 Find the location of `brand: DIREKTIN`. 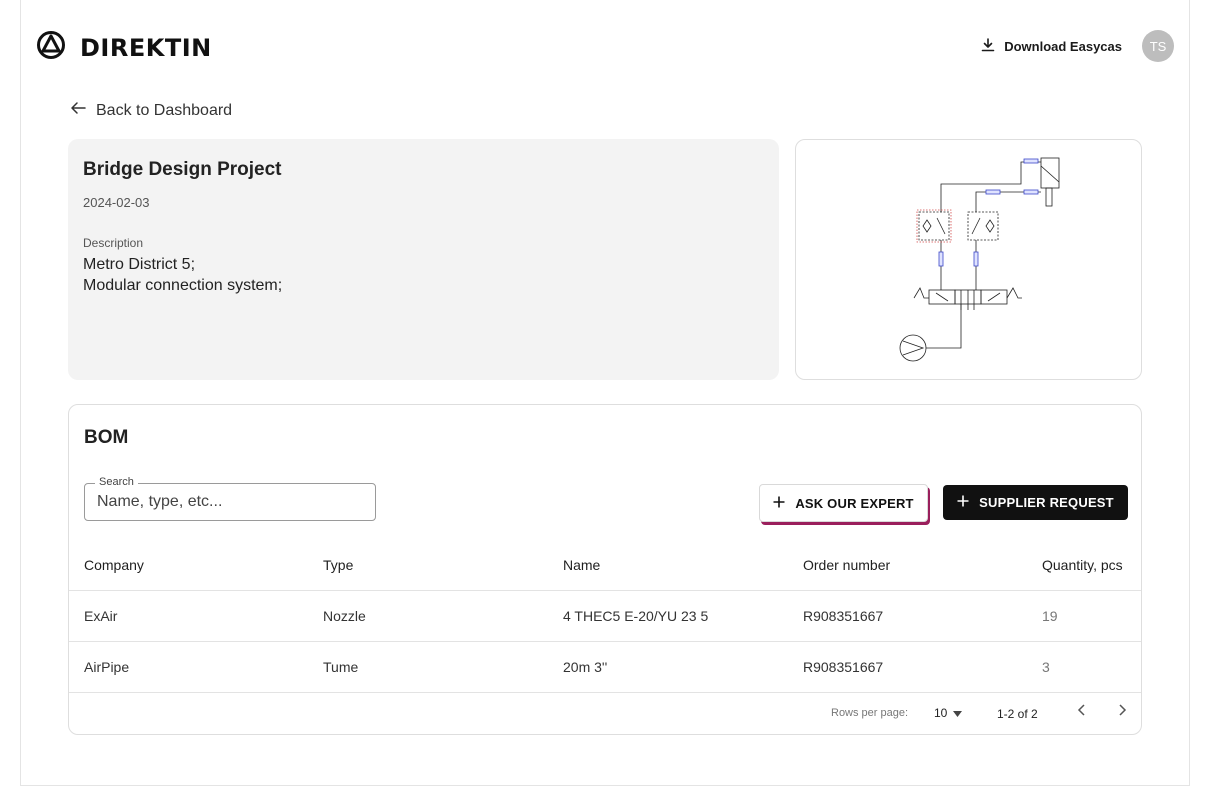

brand: DIREKTIN is located at coordinates (124, 47).